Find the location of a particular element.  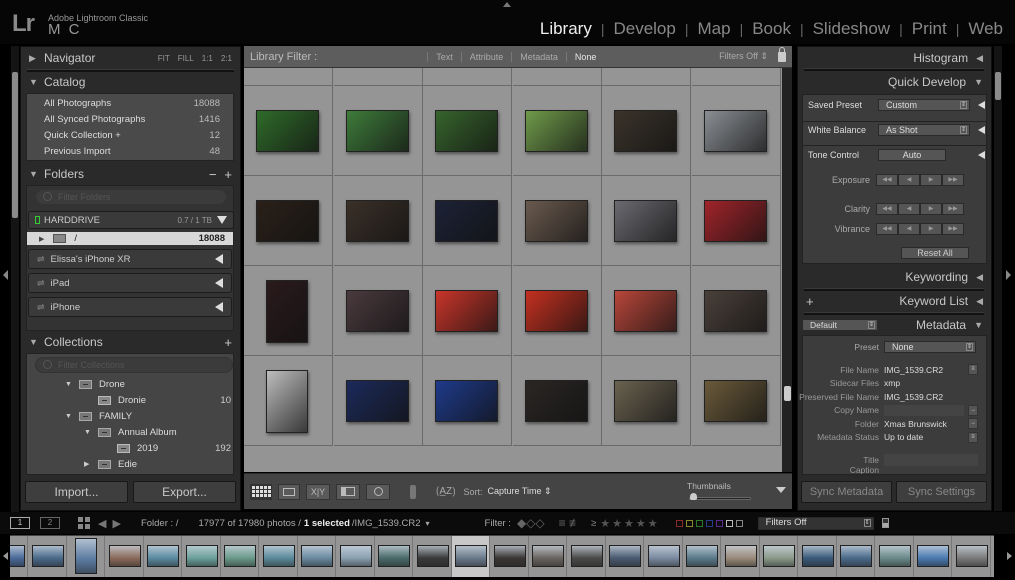

device-volume: ⇌ Elissa's iPhone XR is located at coordinates (130, 259).